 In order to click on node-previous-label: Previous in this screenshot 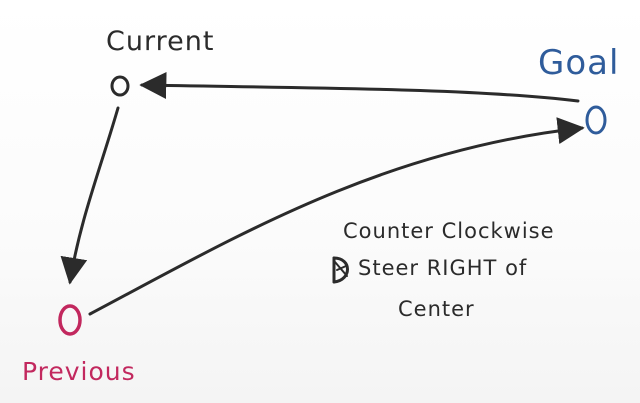, I will do `click(79, 371)`.